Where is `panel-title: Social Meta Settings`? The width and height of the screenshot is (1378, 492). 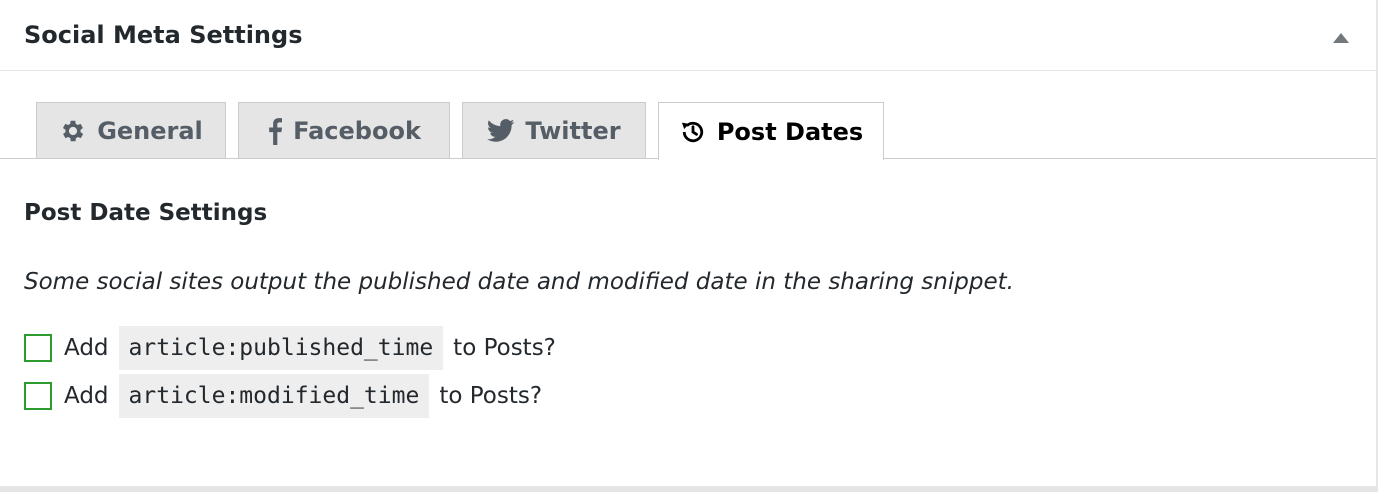
panel-title: Social Meta Settings is located at coordinates (163, 35).